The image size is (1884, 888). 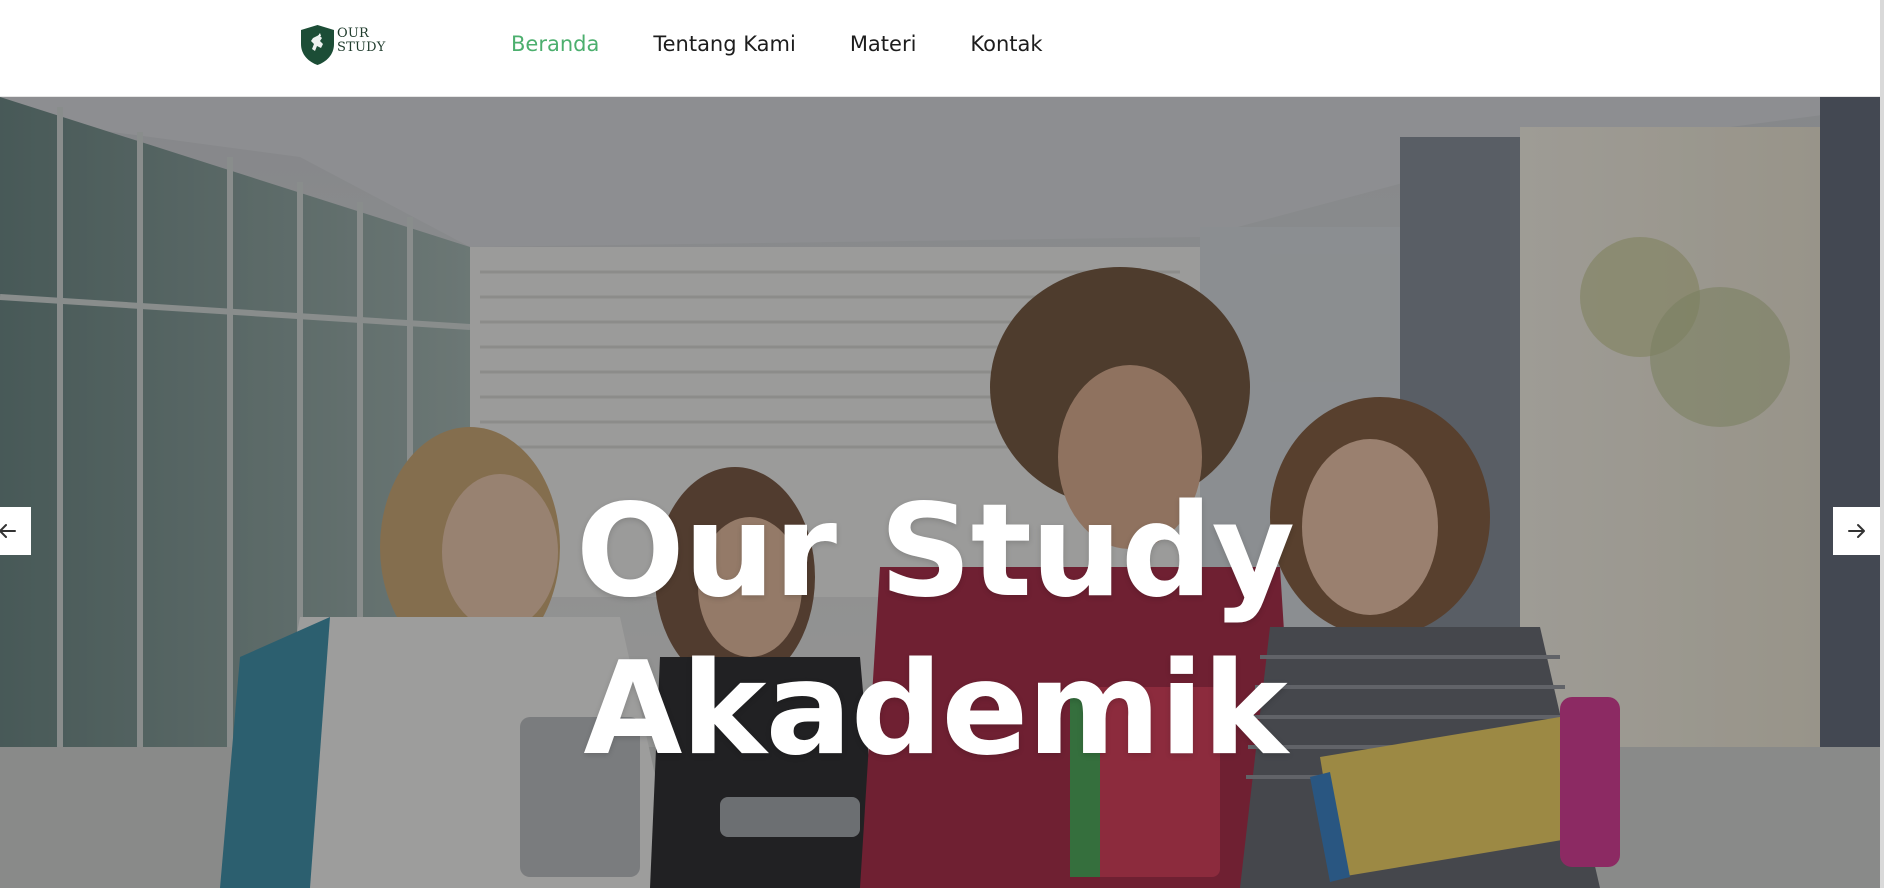 What do you see at coordinates (361, 47) in the screenshot?
I see `logo-line-2: STUDY` at bounding box center [361, 47].